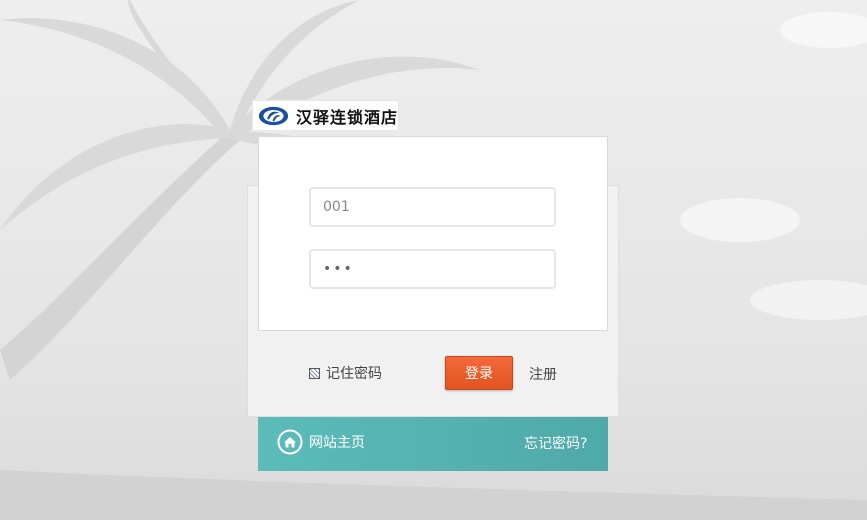  What do you see at coordinates (314, 373) in the screenshot?
I see `remember-checkbox` at bounding box center [314, 373].